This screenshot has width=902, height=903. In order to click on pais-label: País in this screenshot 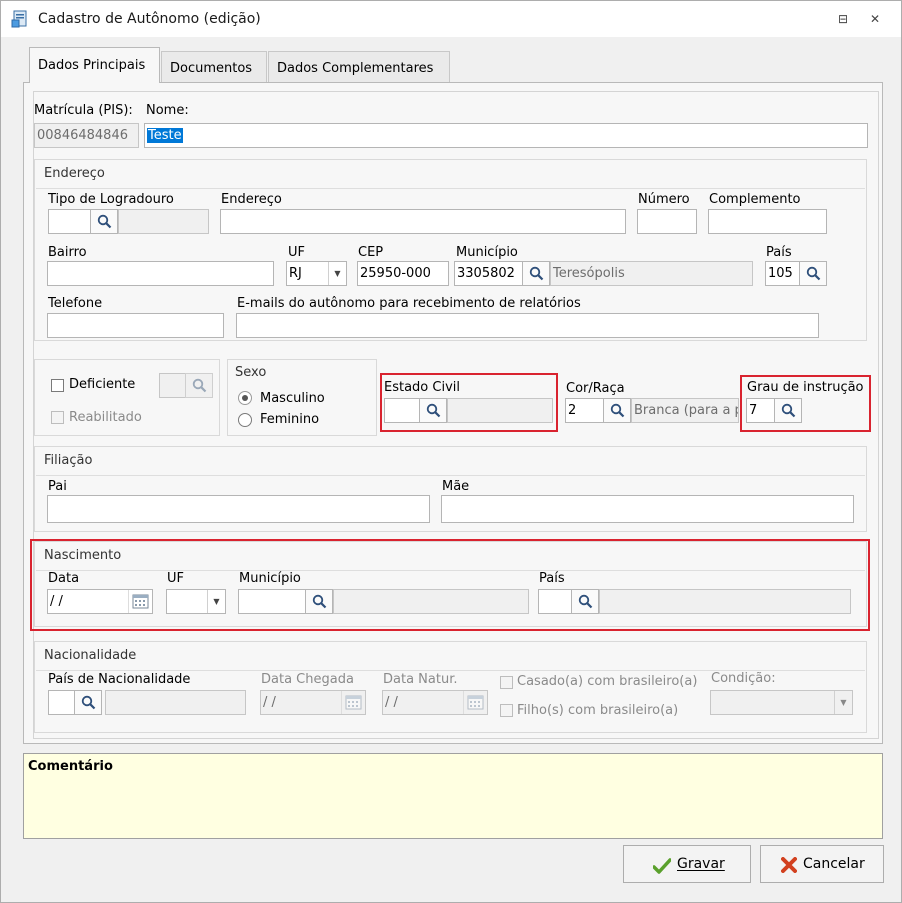, I will do `click(779, 252)`.